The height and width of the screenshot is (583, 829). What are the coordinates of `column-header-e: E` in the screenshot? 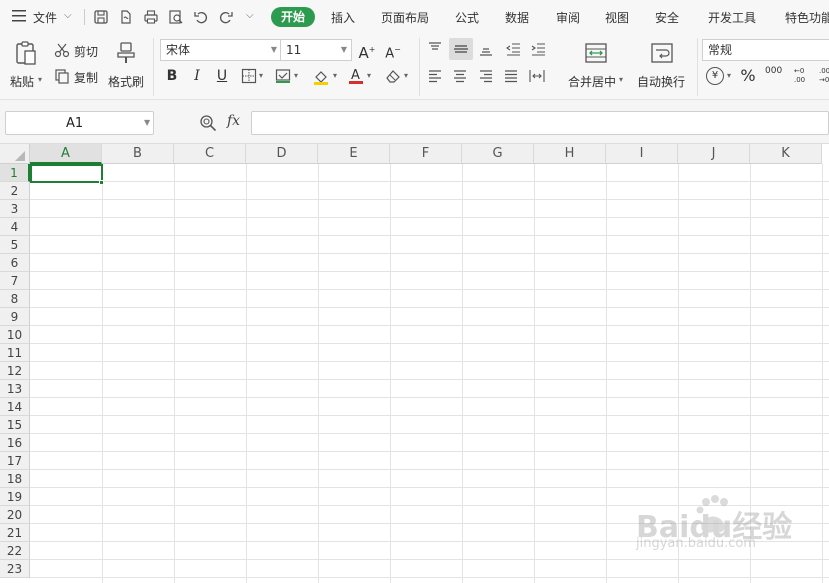 It's located at (354, 154).